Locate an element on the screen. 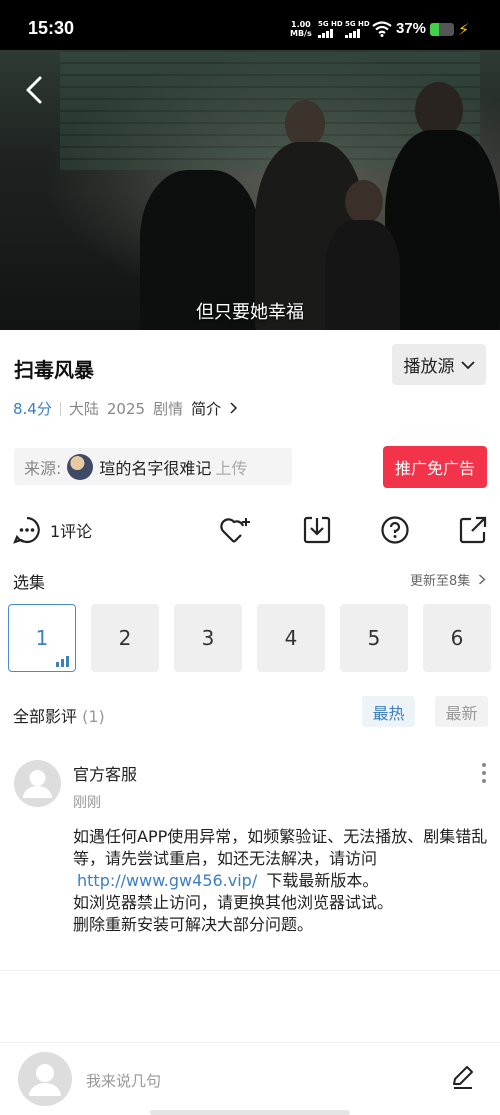 The height and width of the screenshot is (1115, 500). help-button is located at coordinates (395, 530).